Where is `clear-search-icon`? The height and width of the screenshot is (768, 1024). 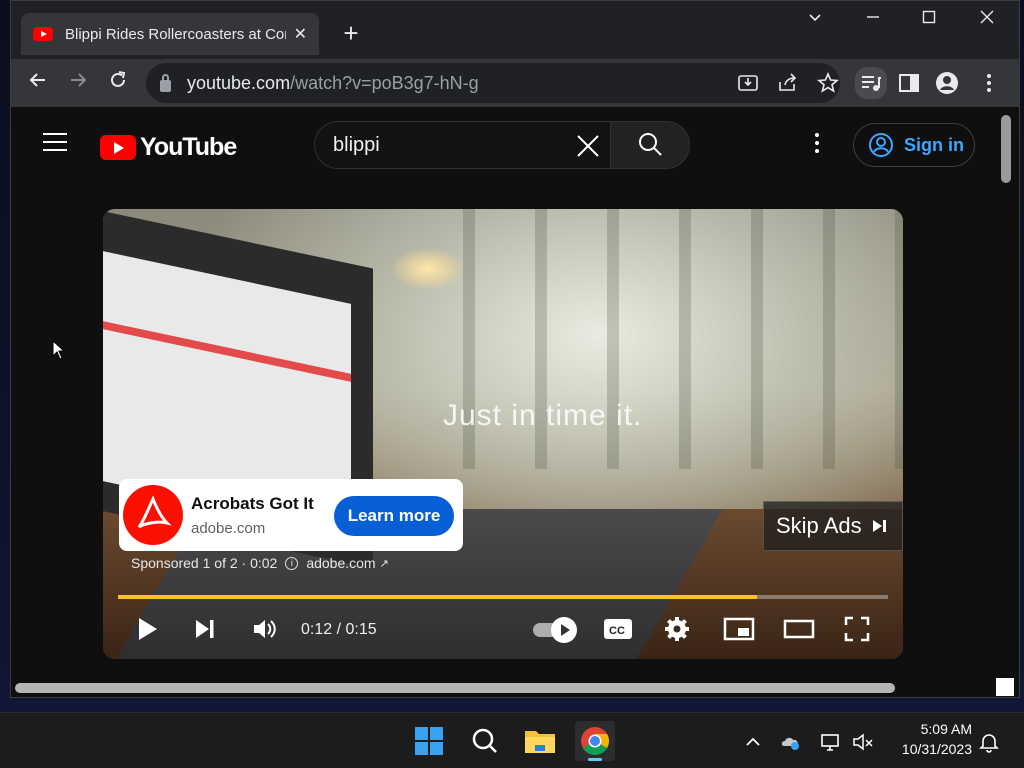 clear-search-icon is located at coordinates (588, 146).